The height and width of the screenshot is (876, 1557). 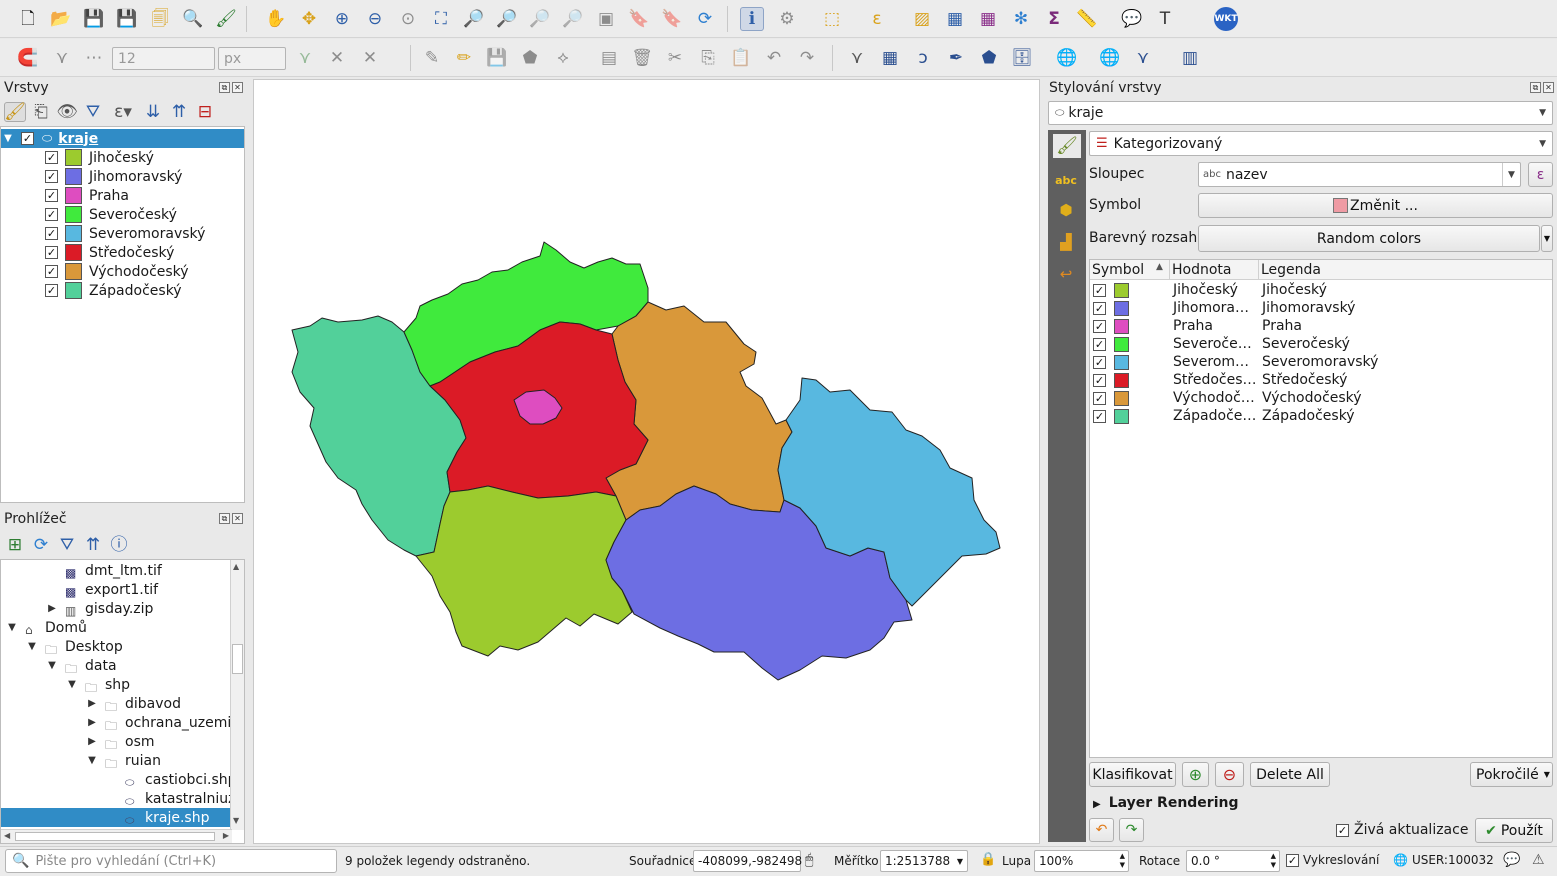 I want to click on show-bookmarks-icon: 🔖, so click(x=672, y=19).